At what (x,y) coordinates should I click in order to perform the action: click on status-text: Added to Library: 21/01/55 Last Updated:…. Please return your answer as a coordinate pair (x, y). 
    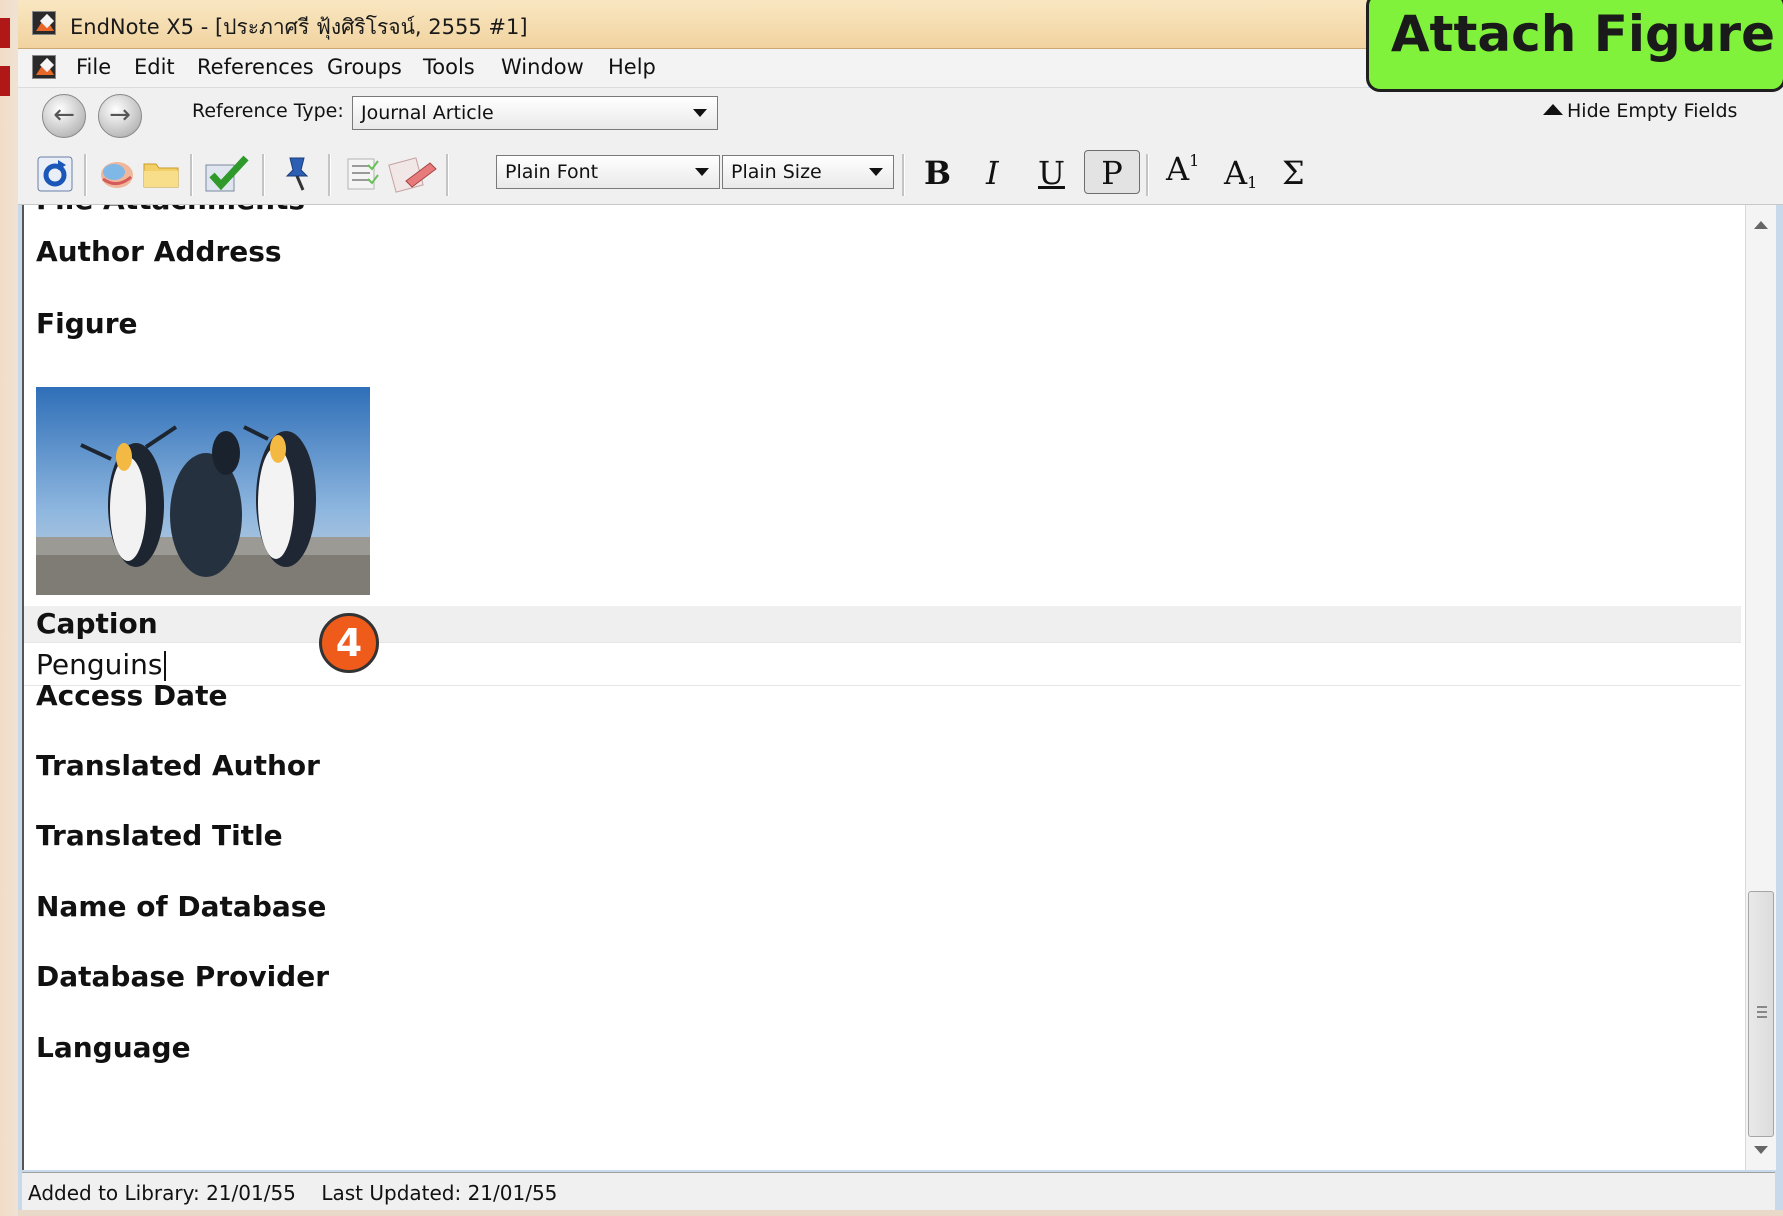
    Looking at the image, I should click on (293, 1193).